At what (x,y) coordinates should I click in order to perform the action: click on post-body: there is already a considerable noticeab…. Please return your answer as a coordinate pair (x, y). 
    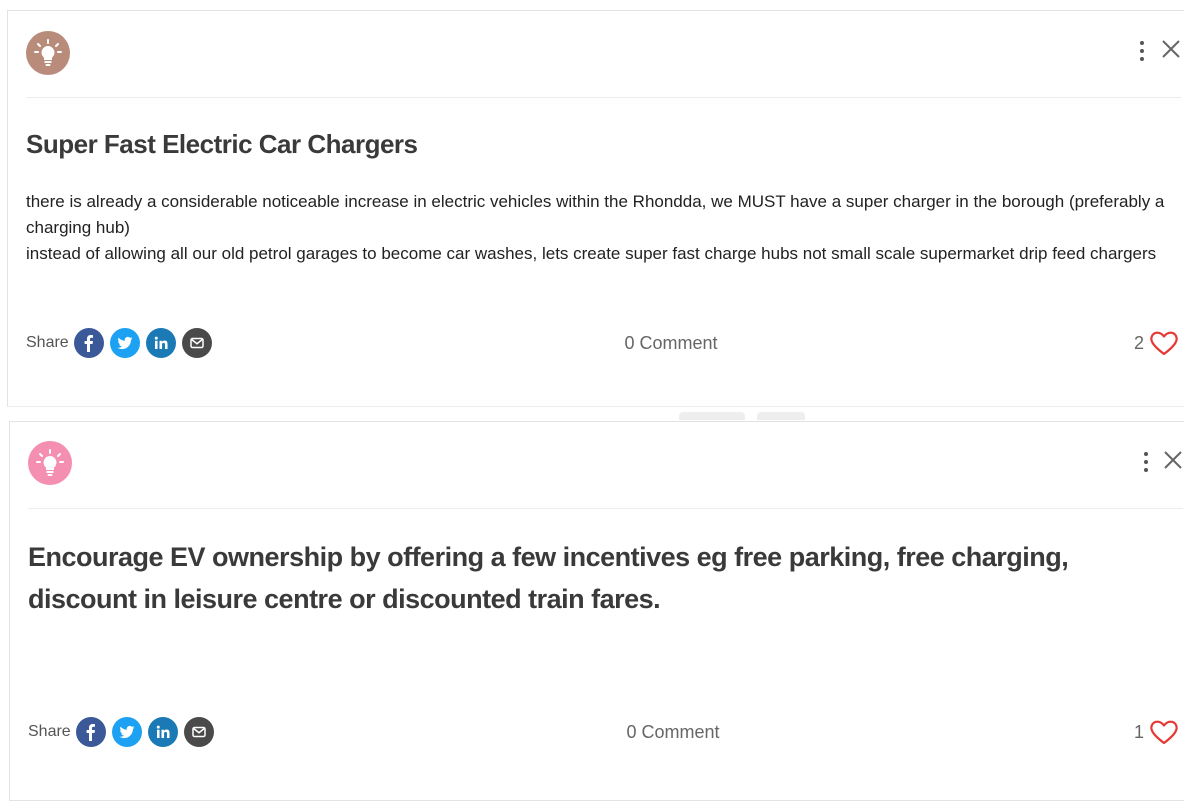
    Looking at the image, I should click on (605, 228).